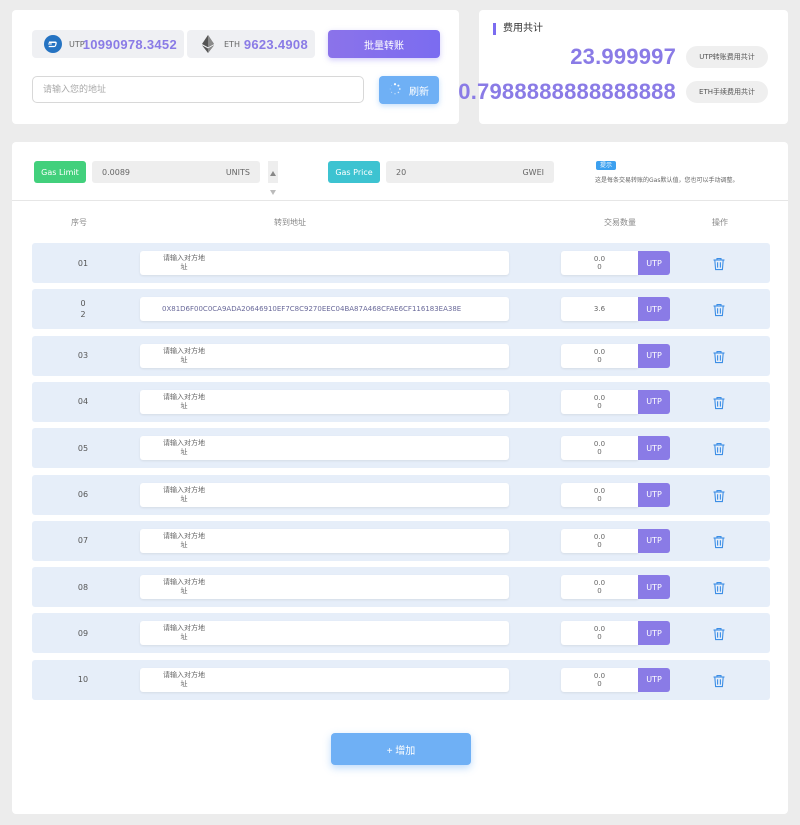 This screenshot has height=825, width=800. I want to click on gas-limit-stepper, so click(273, 178).